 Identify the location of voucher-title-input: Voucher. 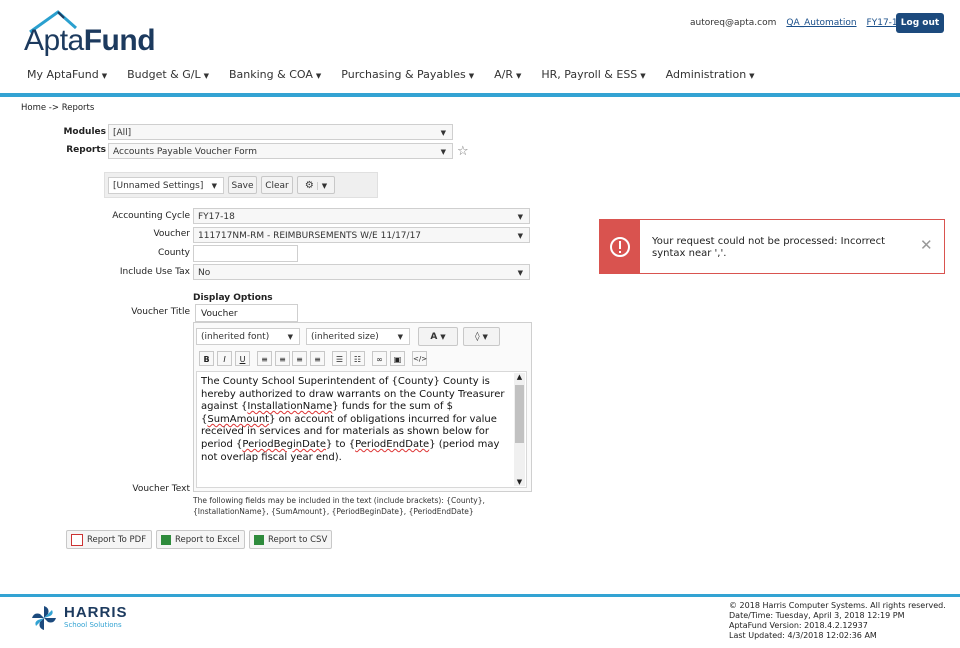
(246, 313).